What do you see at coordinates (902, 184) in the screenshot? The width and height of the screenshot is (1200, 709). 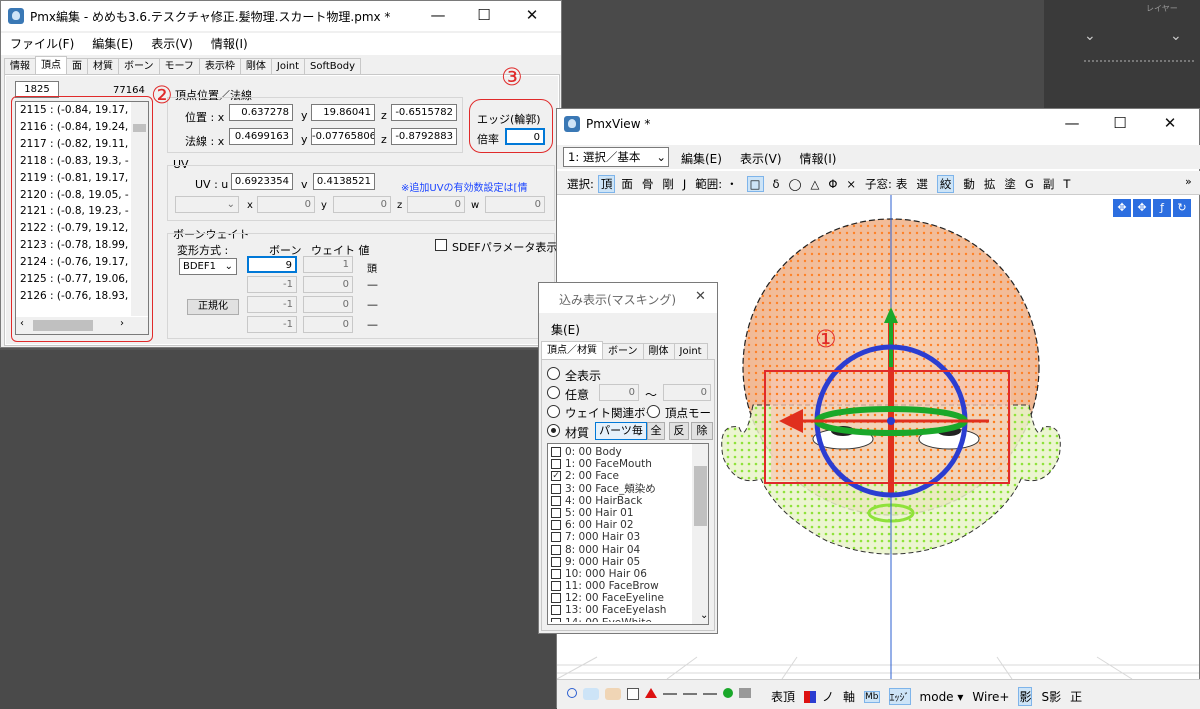 I see `tool-table: 表` at bounding box center [902, 184].